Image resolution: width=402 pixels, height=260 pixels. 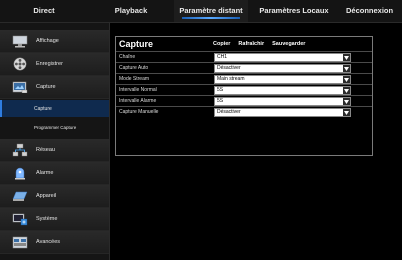 I want to click on sidebar-item-label: Système, so click(x=47, y=219).